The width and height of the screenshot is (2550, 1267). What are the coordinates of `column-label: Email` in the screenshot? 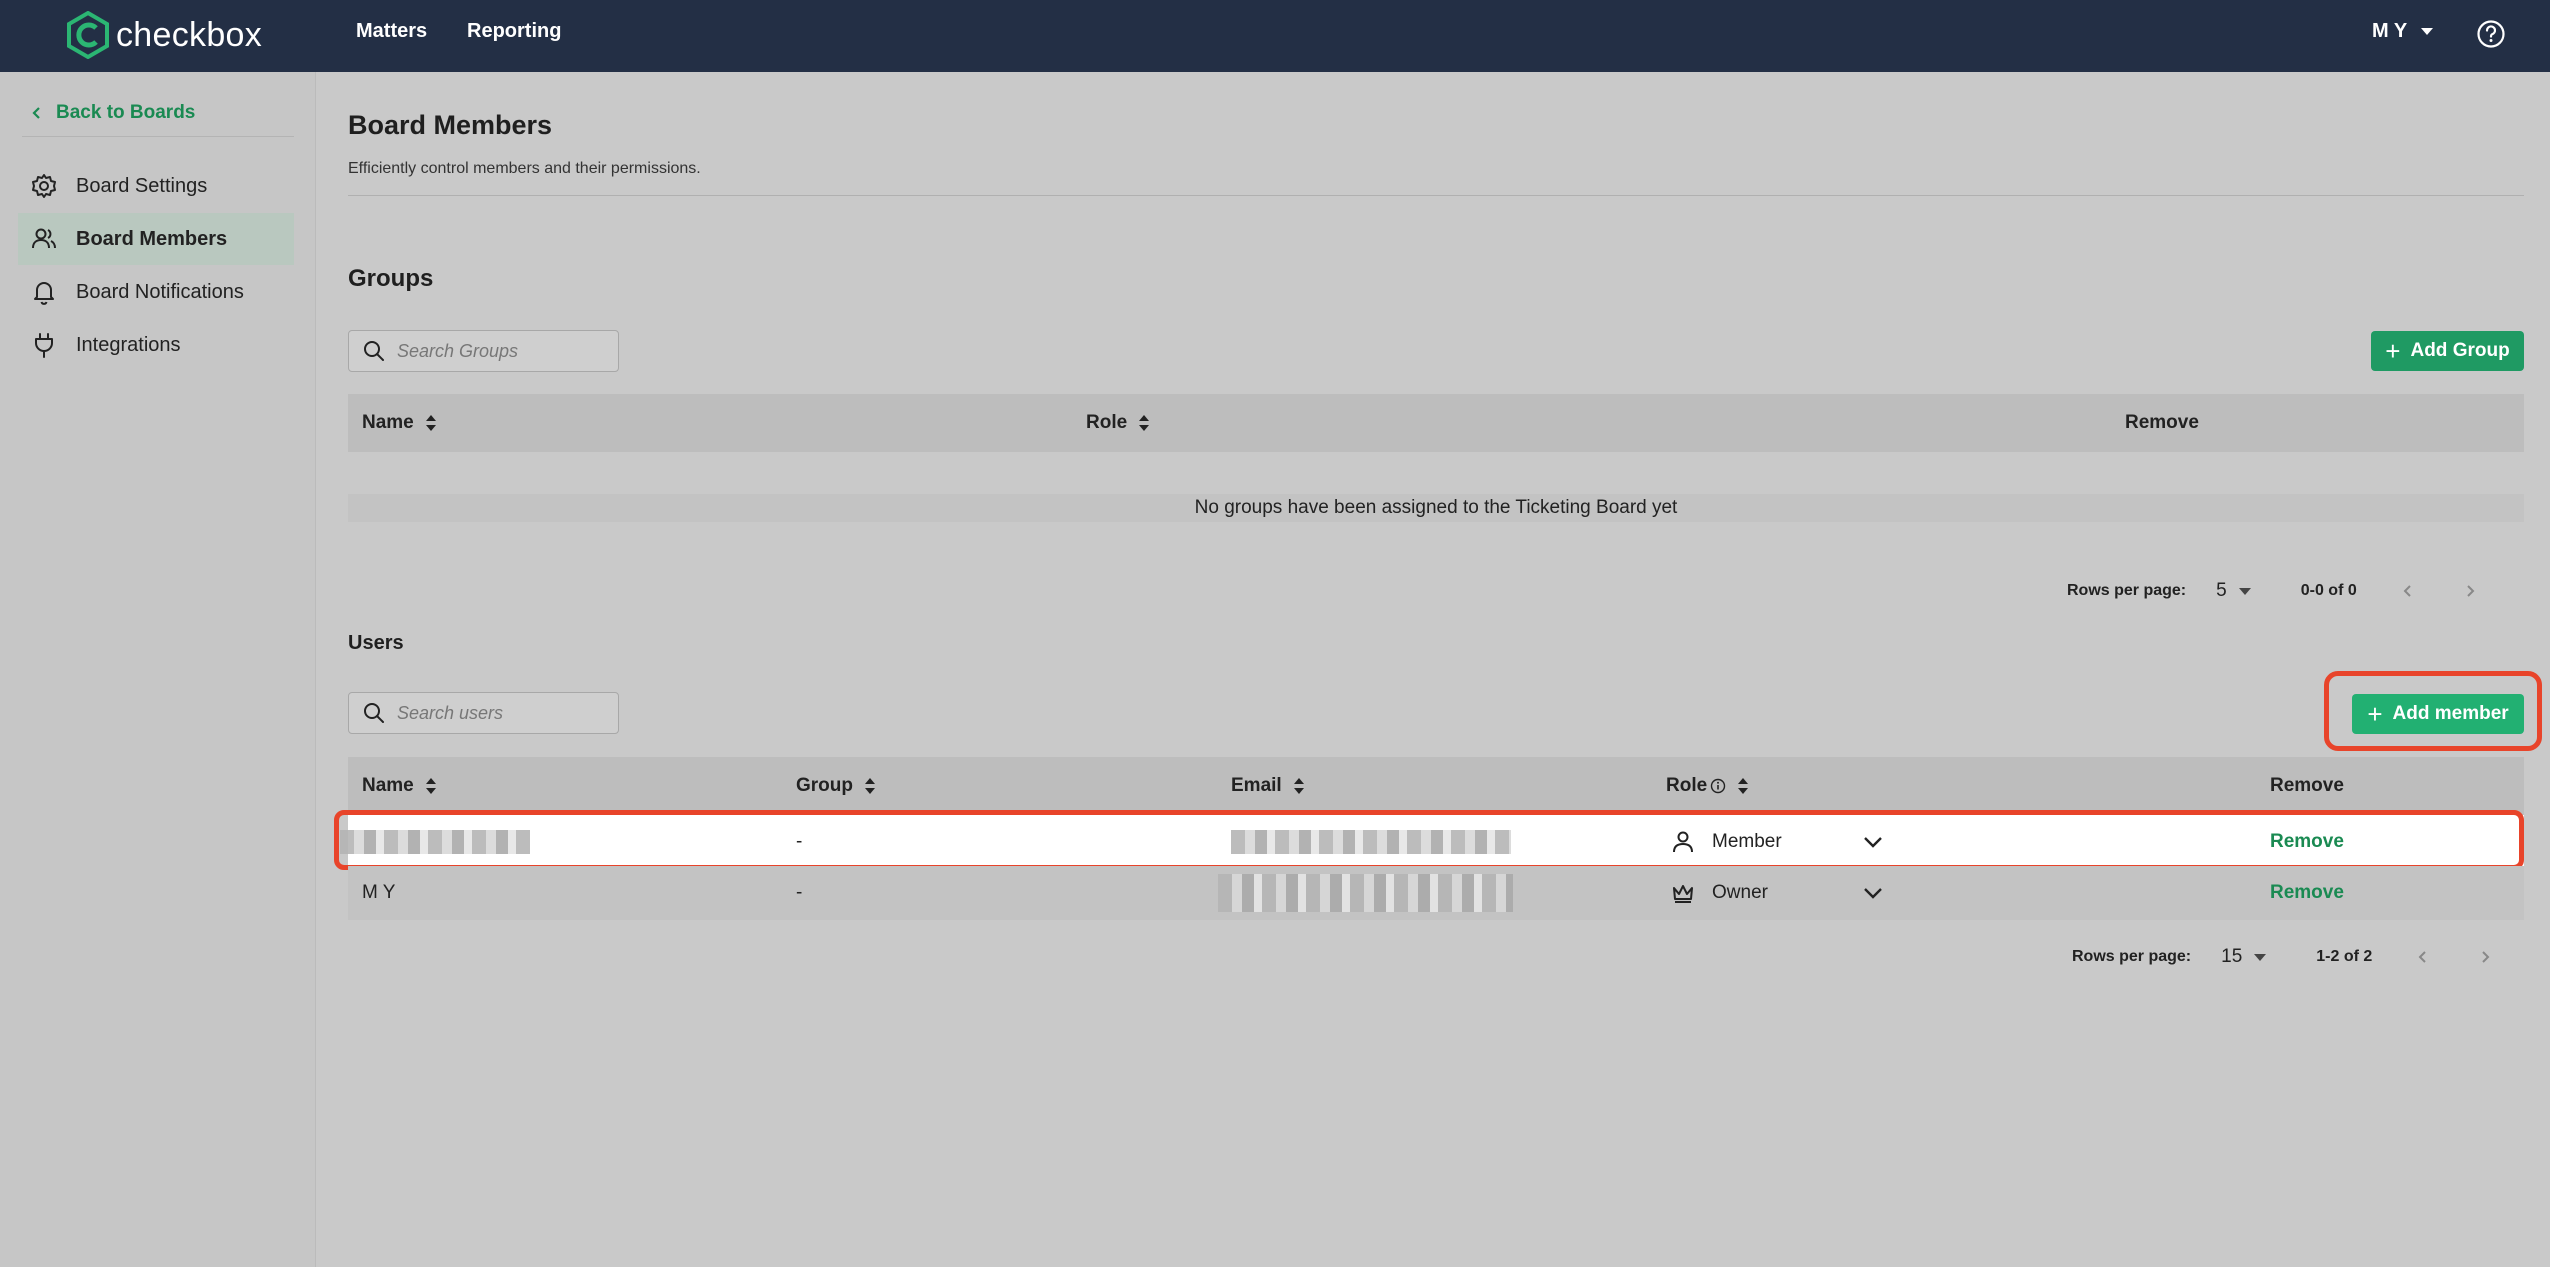 It's located at (1256, 785).